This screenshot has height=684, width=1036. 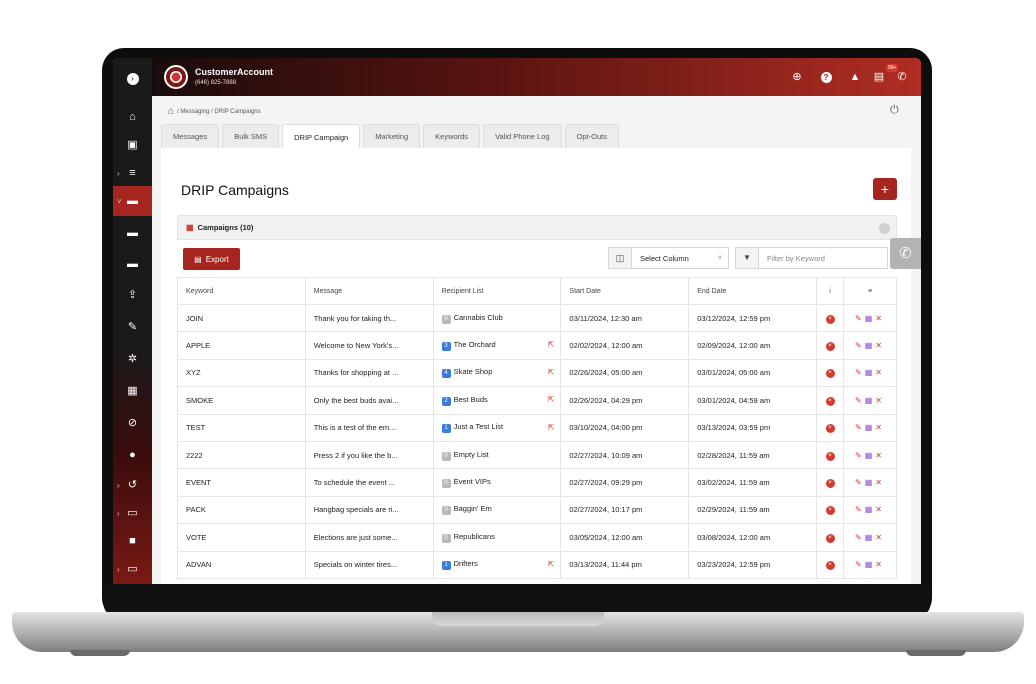 I want to click on column-header-recipient-list: Recipient List, so click(x=497, y=291).